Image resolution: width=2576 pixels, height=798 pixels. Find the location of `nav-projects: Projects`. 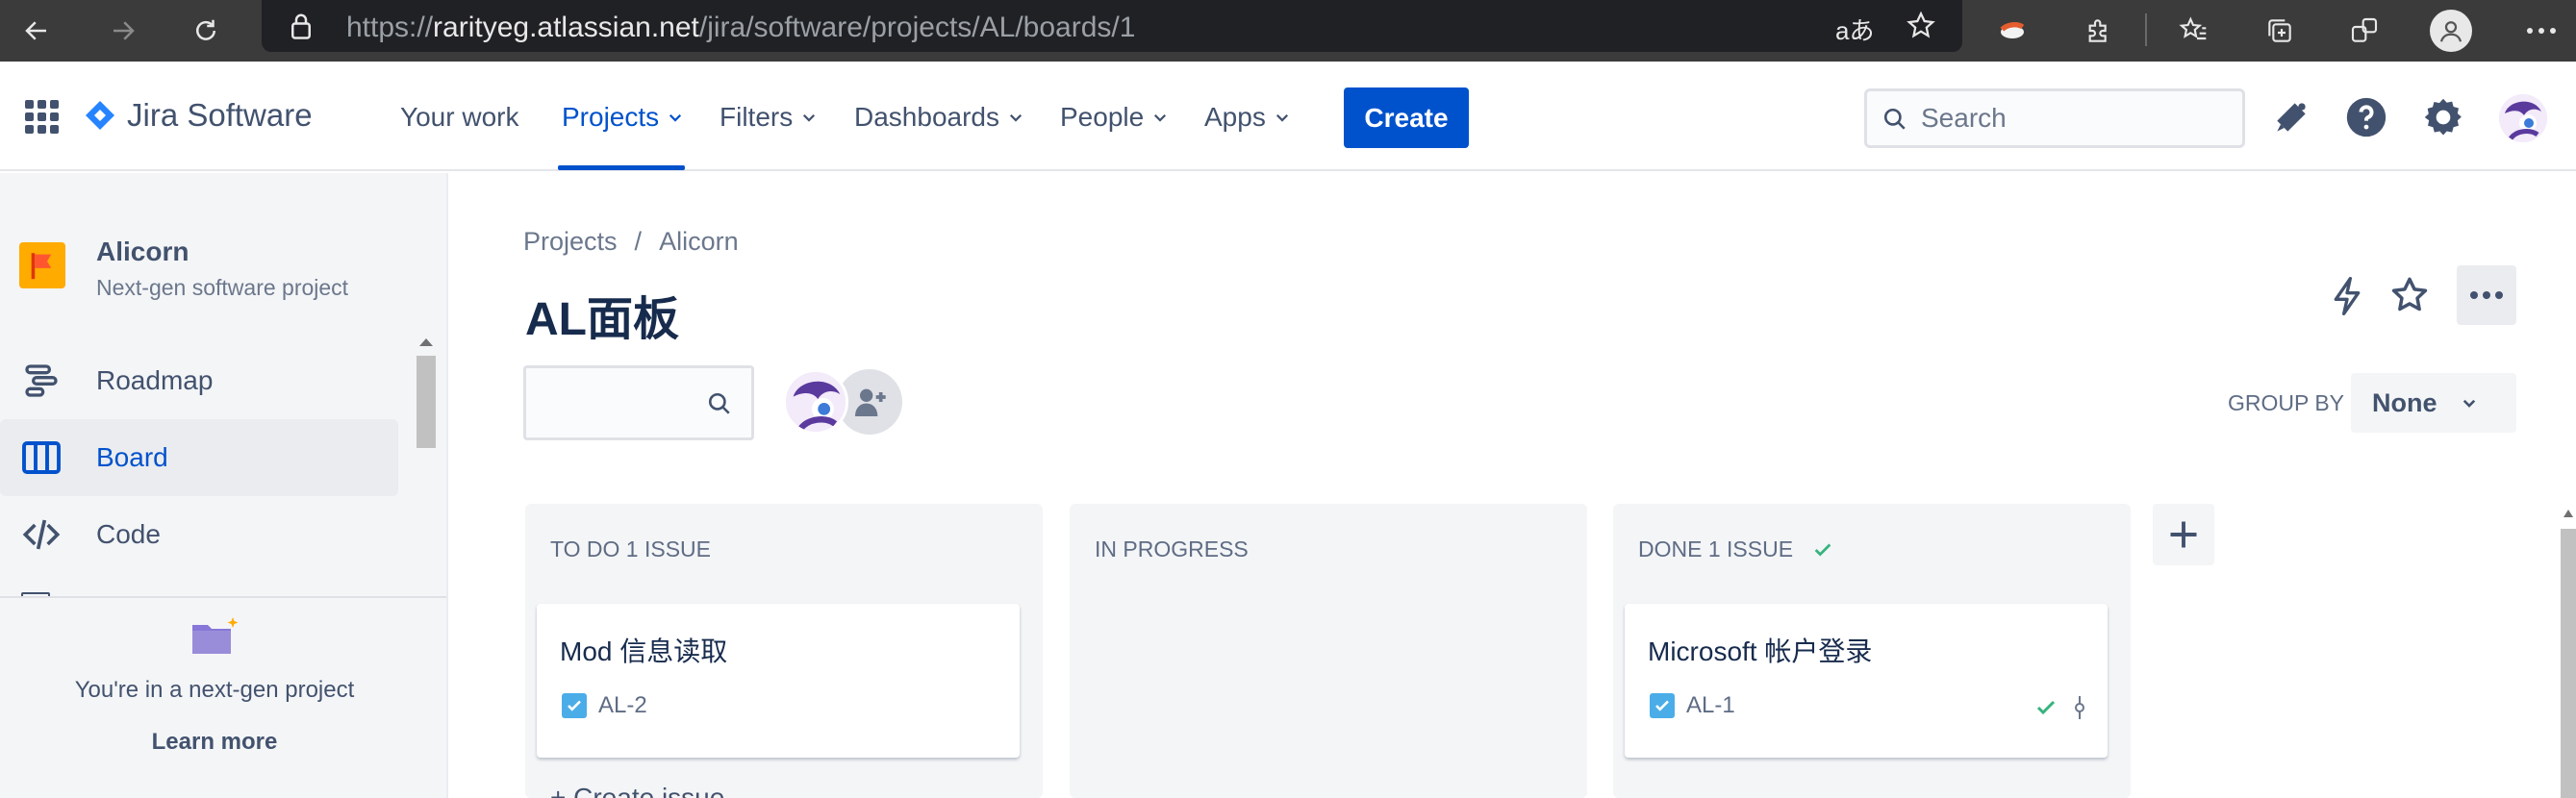

nav-projects: Projects is located at coordinates (623, 117).